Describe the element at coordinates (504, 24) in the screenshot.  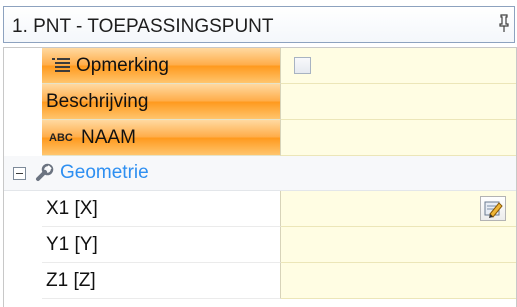
I see `pin-icon` at that location.